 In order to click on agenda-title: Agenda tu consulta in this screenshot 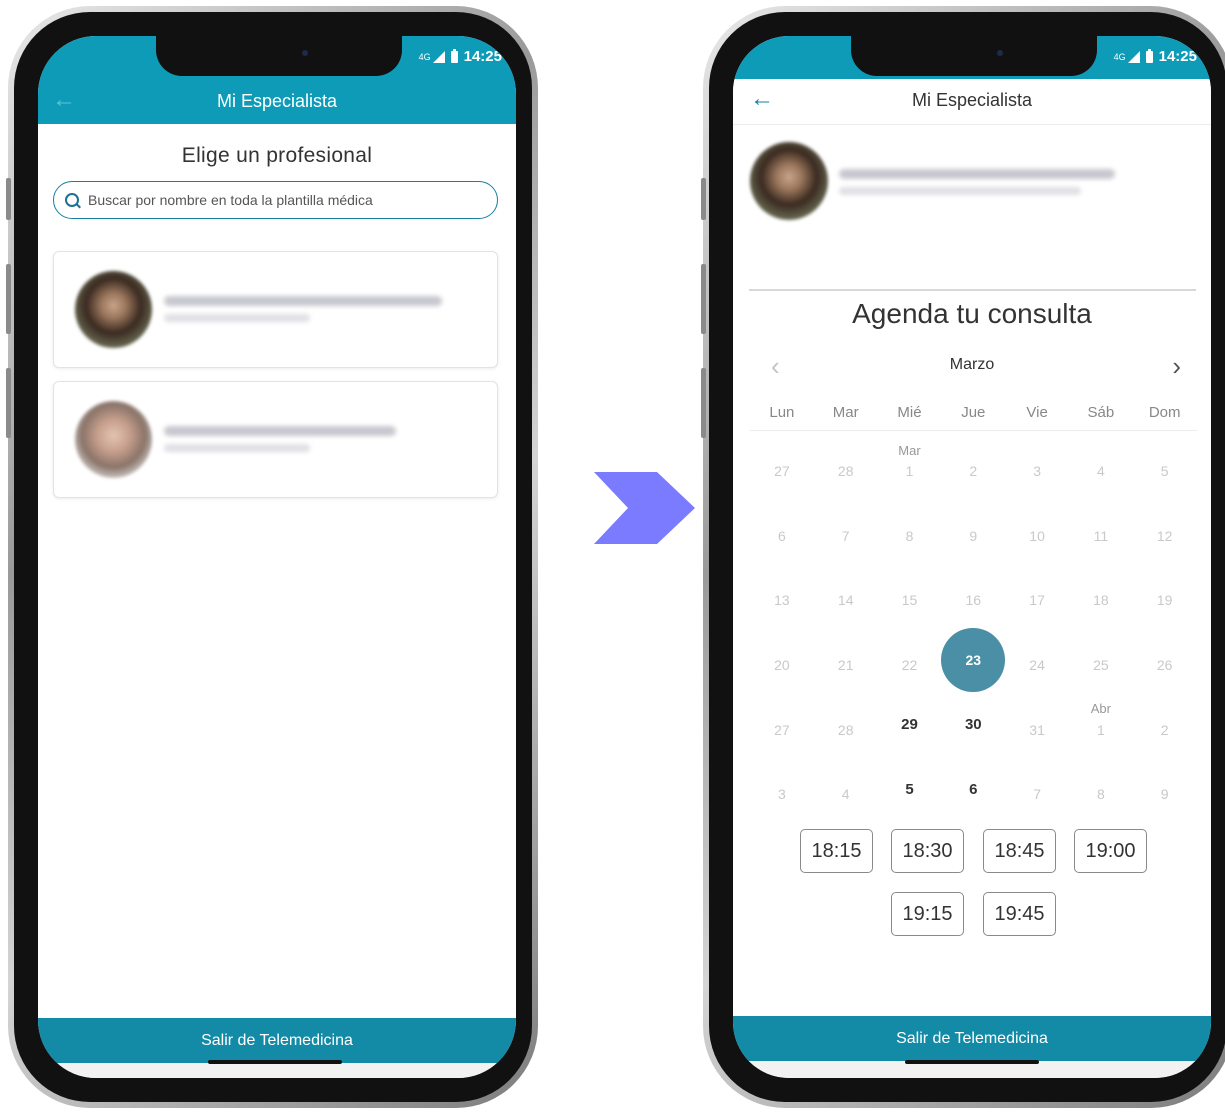, I will do `click(972, 313)`.